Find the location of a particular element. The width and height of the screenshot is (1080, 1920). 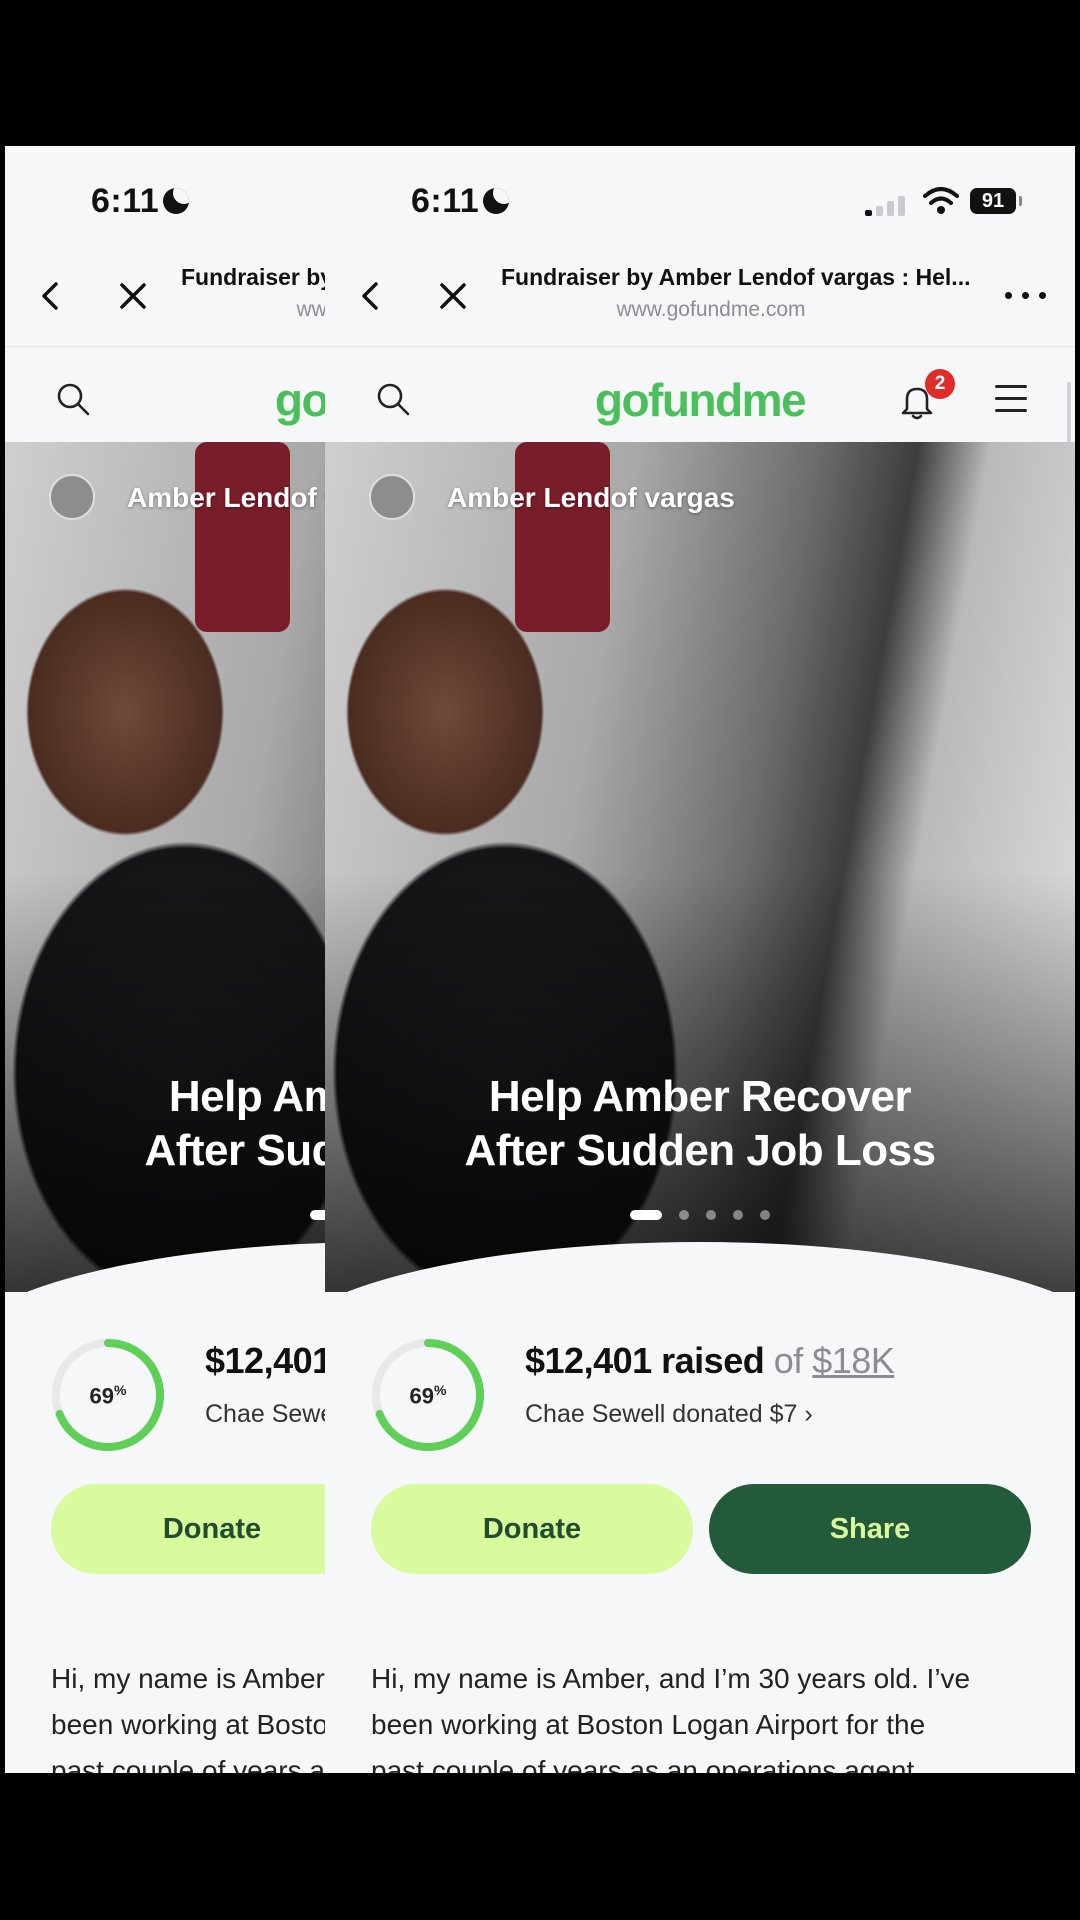

site-header: gofundme is located at coordinates (165, 394).